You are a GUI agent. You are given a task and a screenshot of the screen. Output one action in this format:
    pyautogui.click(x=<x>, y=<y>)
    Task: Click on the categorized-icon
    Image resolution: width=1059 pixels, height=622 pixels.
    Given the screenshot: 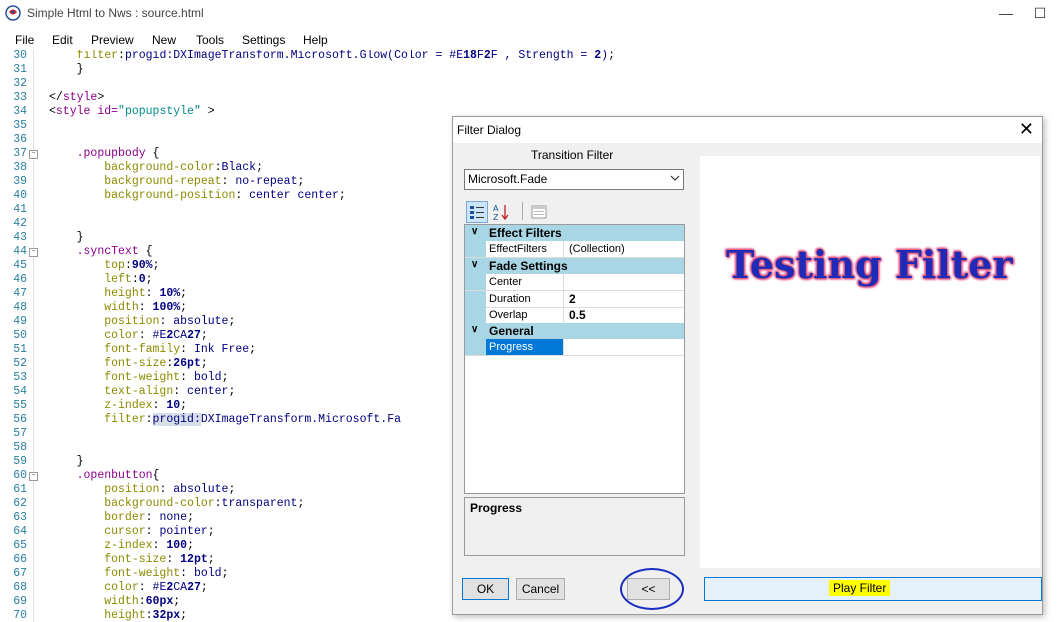 What is the action you would take?
    pyautogui.click(x=477, y=212)
    